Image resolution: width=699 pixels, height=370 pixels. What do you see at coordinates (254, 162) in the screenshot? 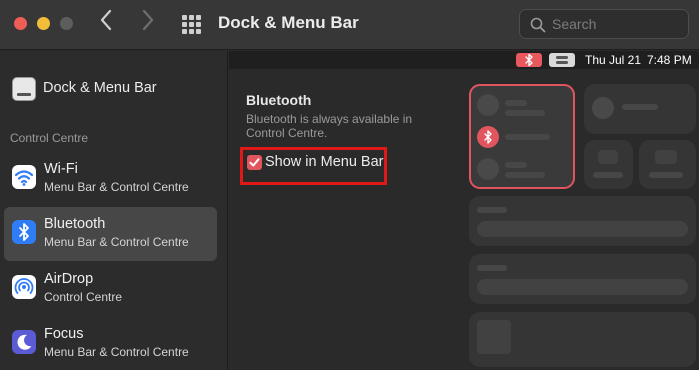
I see `show-in-menu-bar-checkbox` at bounding box center [254, 162].